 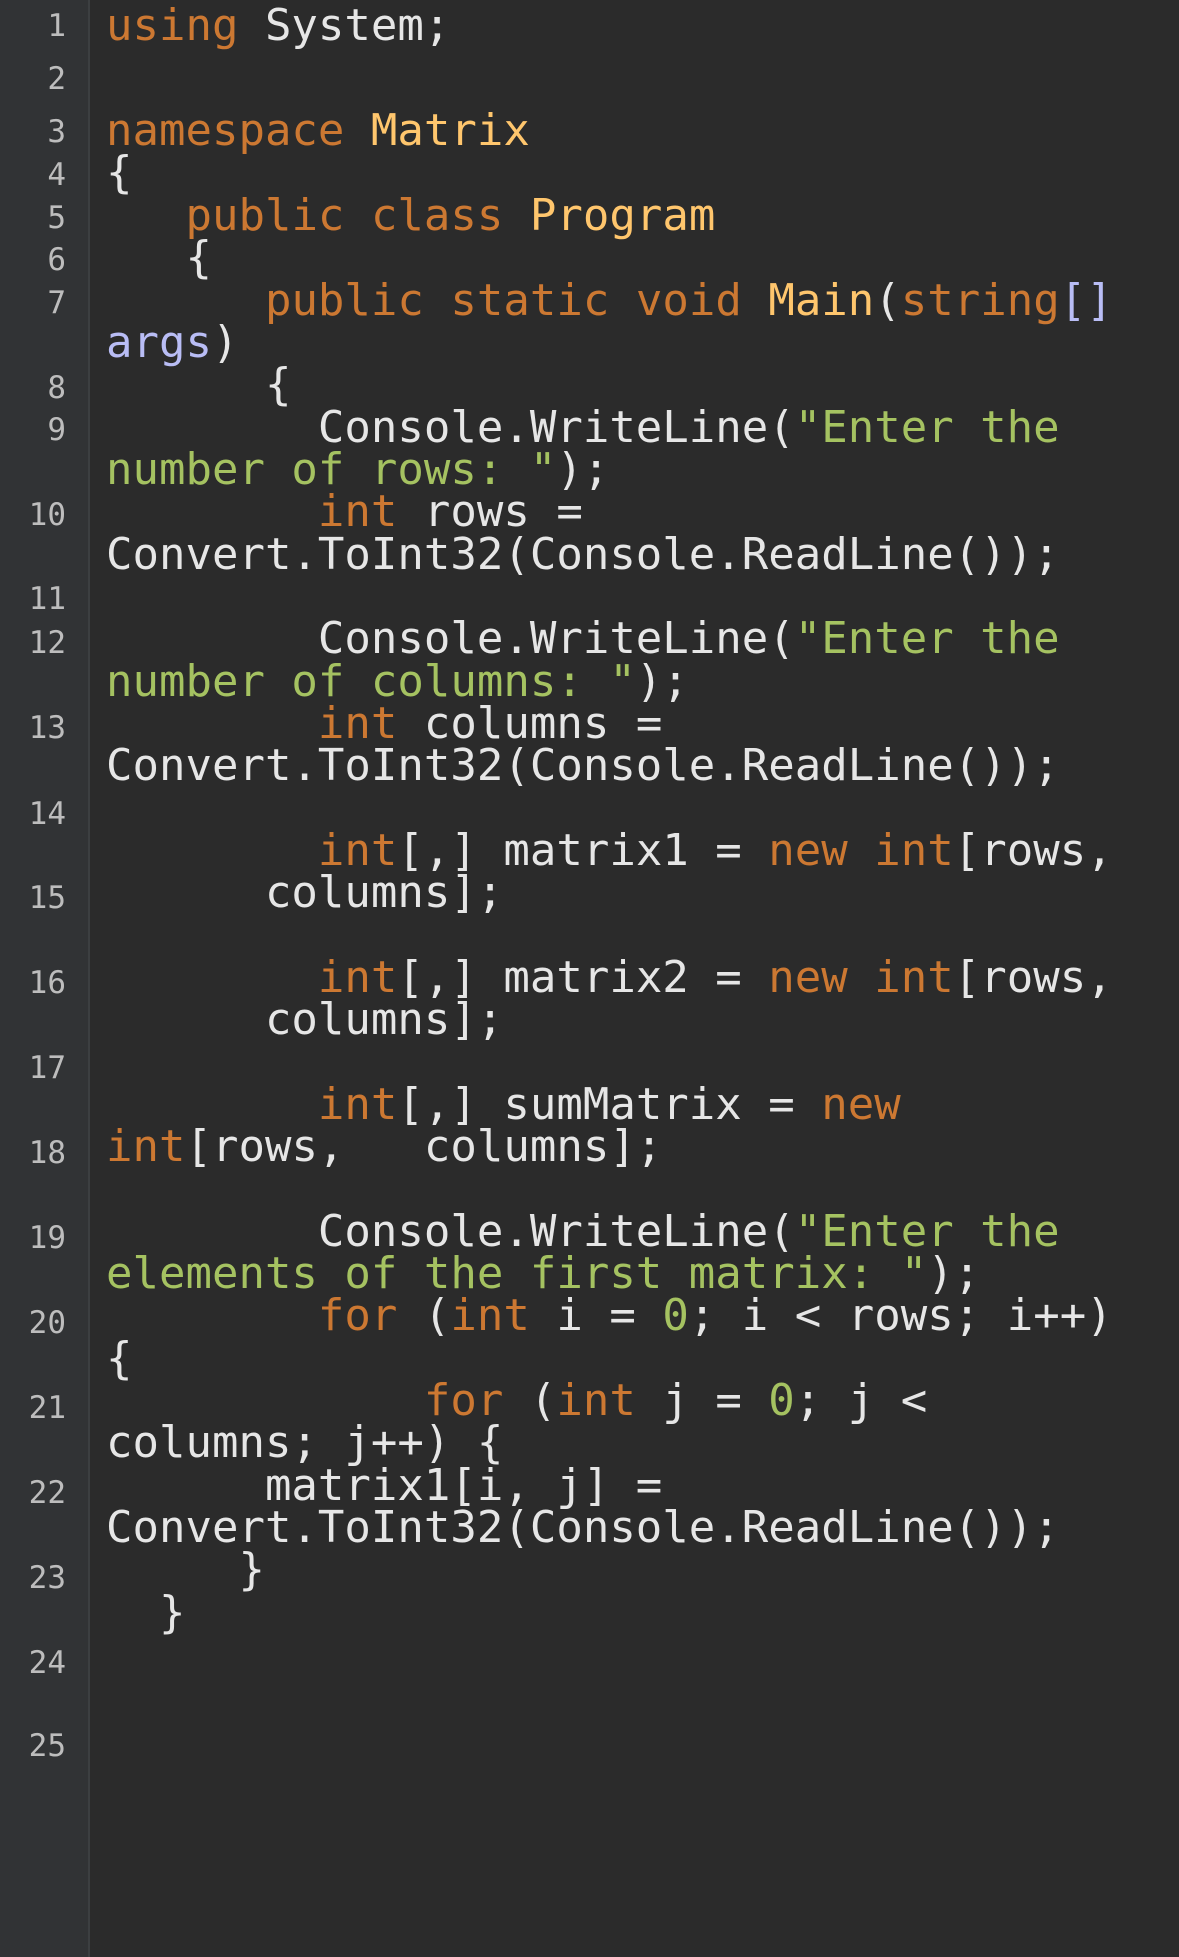 What do you see at coordinates (637, 26) in the screenshot?
I see `code-line: using System;` at bounding box center [637, 26].